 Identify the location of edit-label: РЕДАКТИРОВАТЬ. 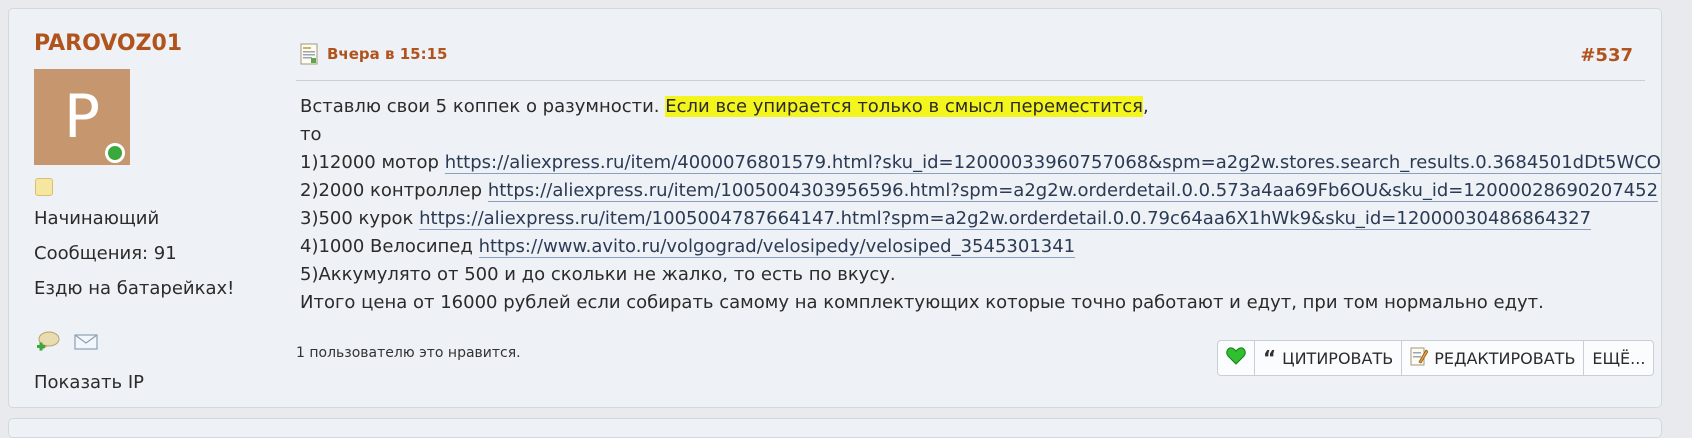
(1505, 358).